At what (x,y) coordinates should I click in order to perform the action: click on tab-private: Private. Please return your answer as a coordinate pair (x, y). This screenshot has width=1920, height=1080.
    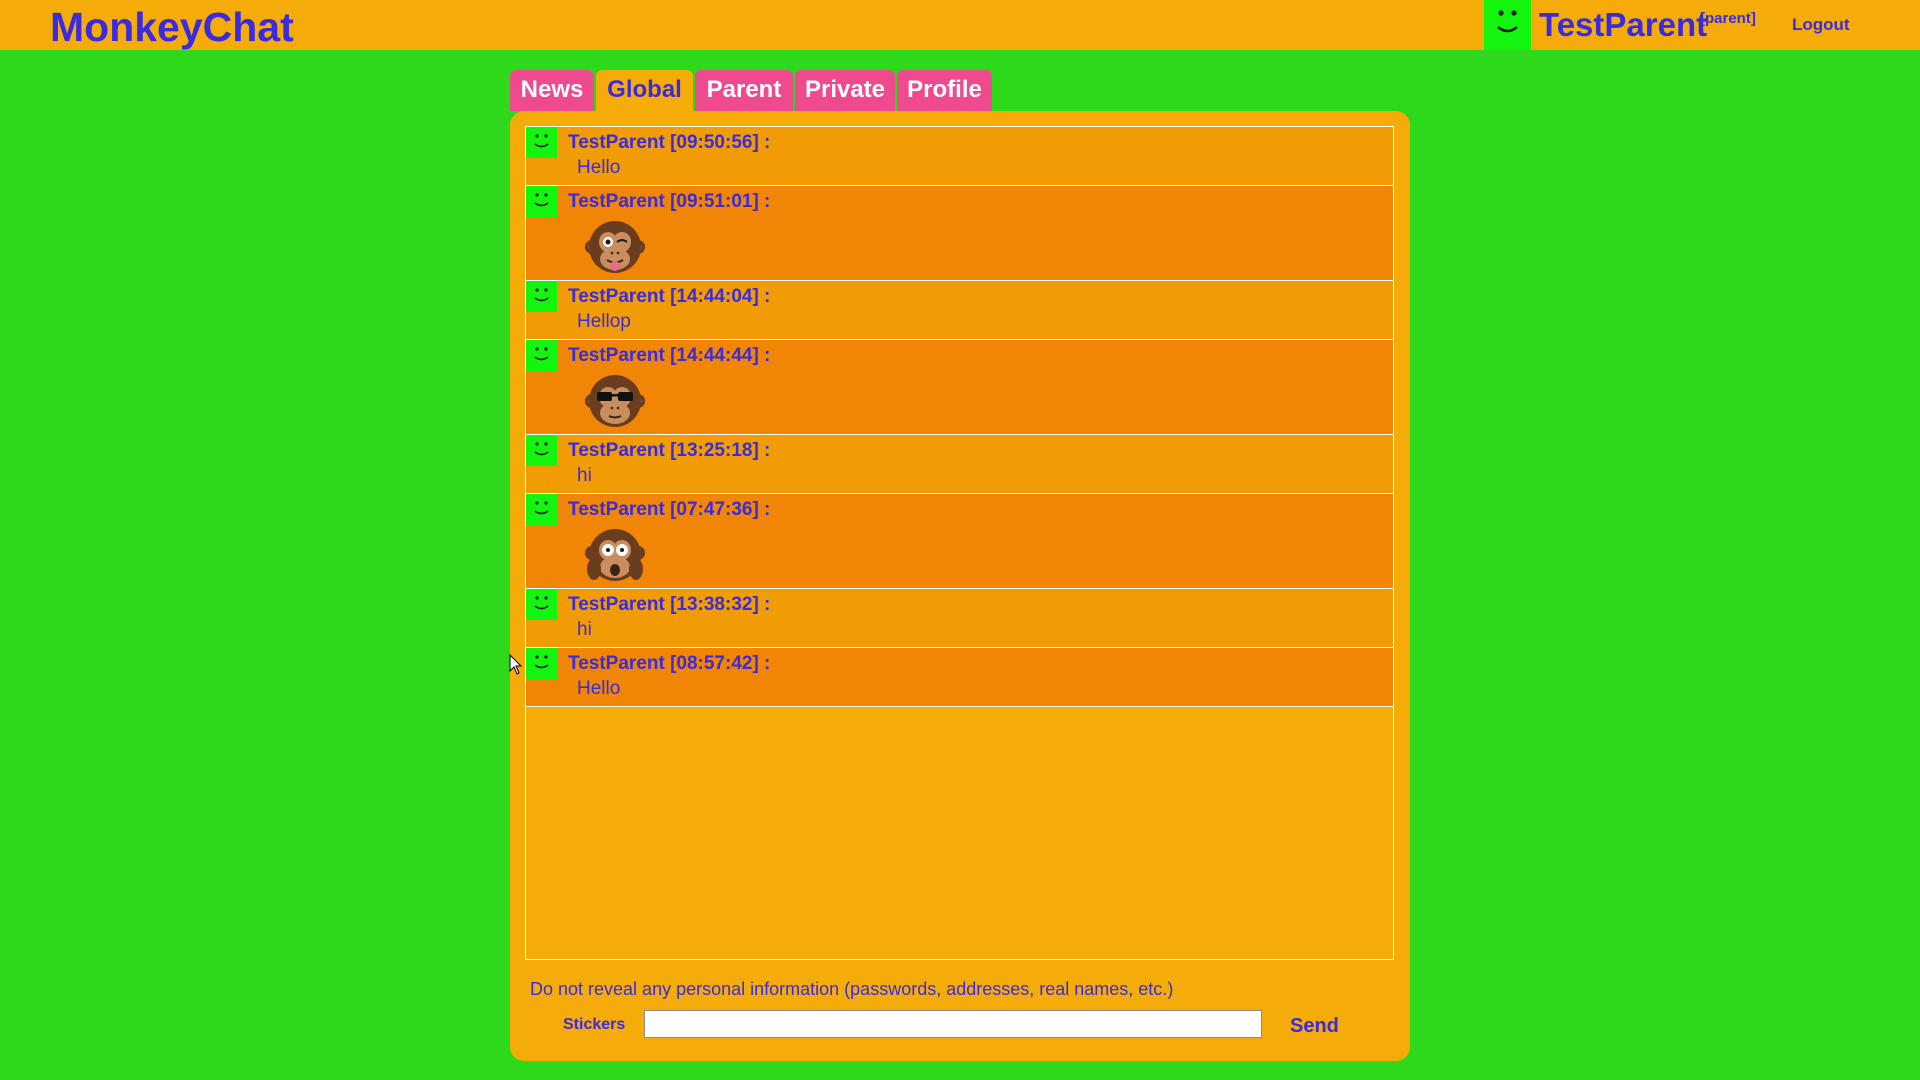
    Looking at the image, I should click on (845, 90).